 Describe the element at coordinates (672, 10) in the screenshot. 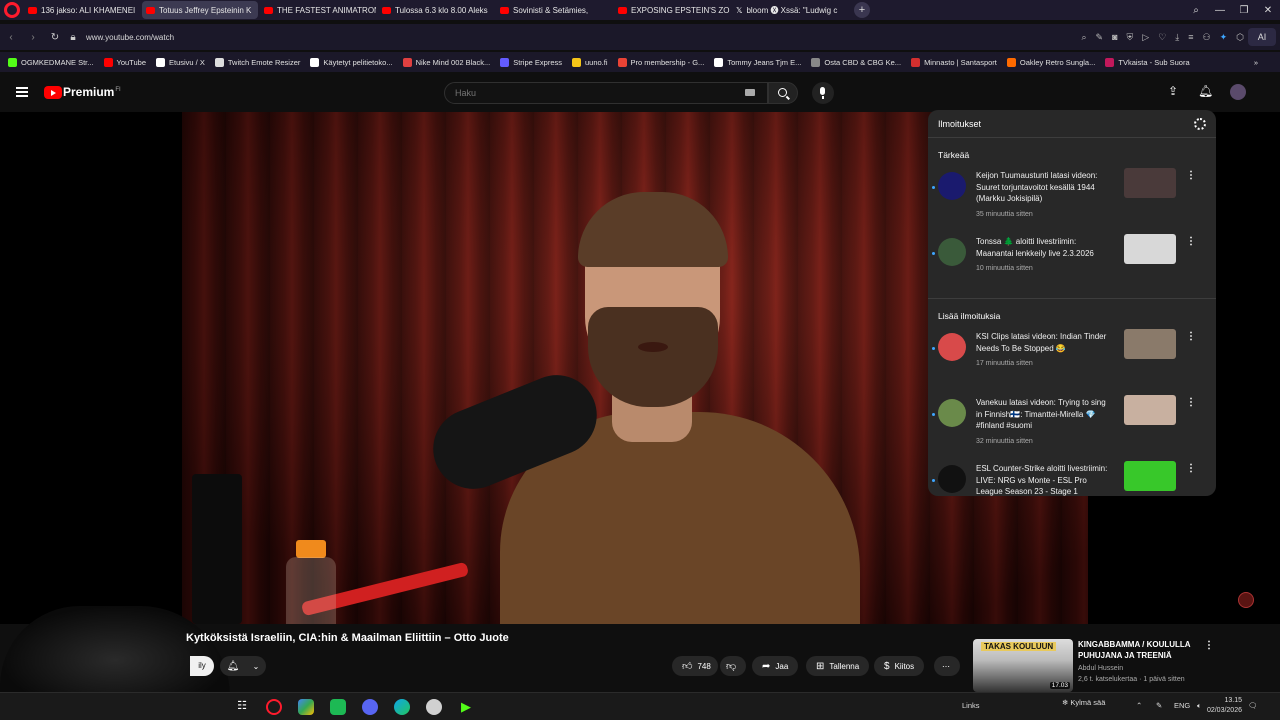

I see `browser-tab: EXPOSING EPSTEIN'S ZOR` at that location.